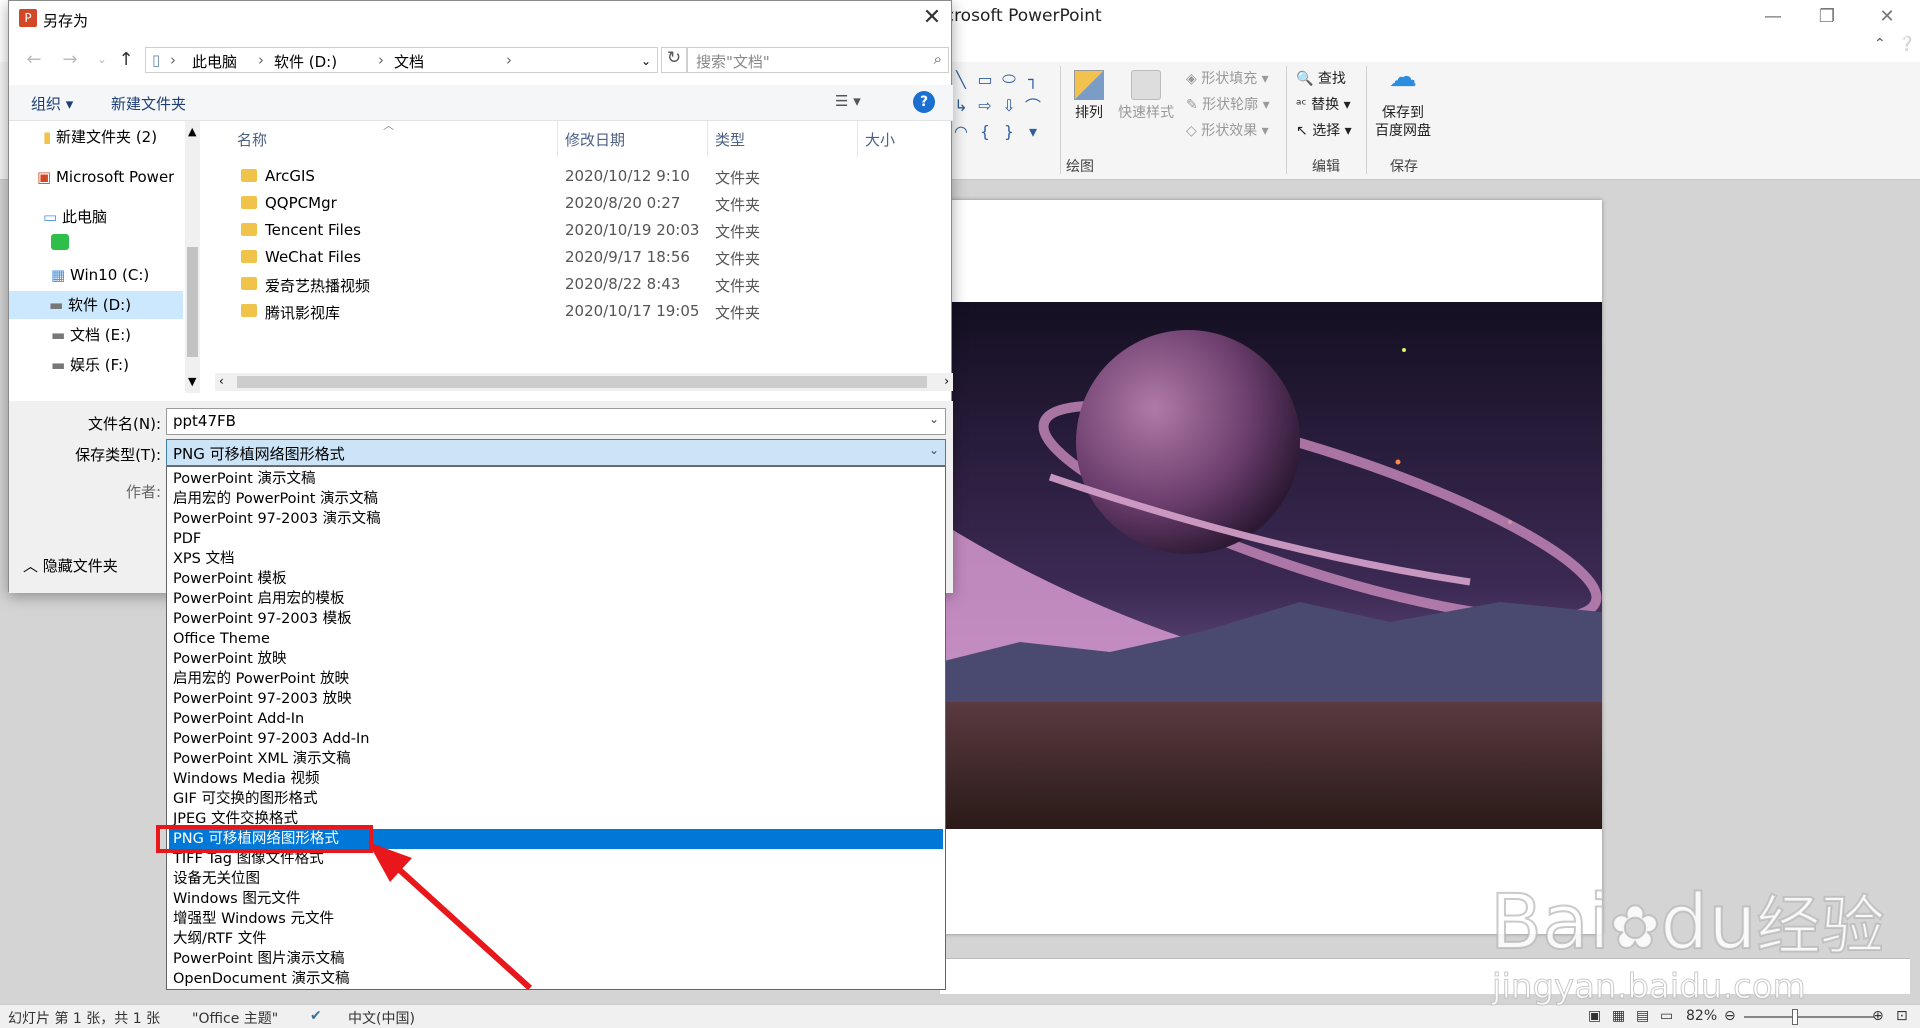 The width and height of the screenshot is (1920, 1028). Describe the element at coordinates (961, 79) in the screenshot. I see `line-icon: ╲` at that location.